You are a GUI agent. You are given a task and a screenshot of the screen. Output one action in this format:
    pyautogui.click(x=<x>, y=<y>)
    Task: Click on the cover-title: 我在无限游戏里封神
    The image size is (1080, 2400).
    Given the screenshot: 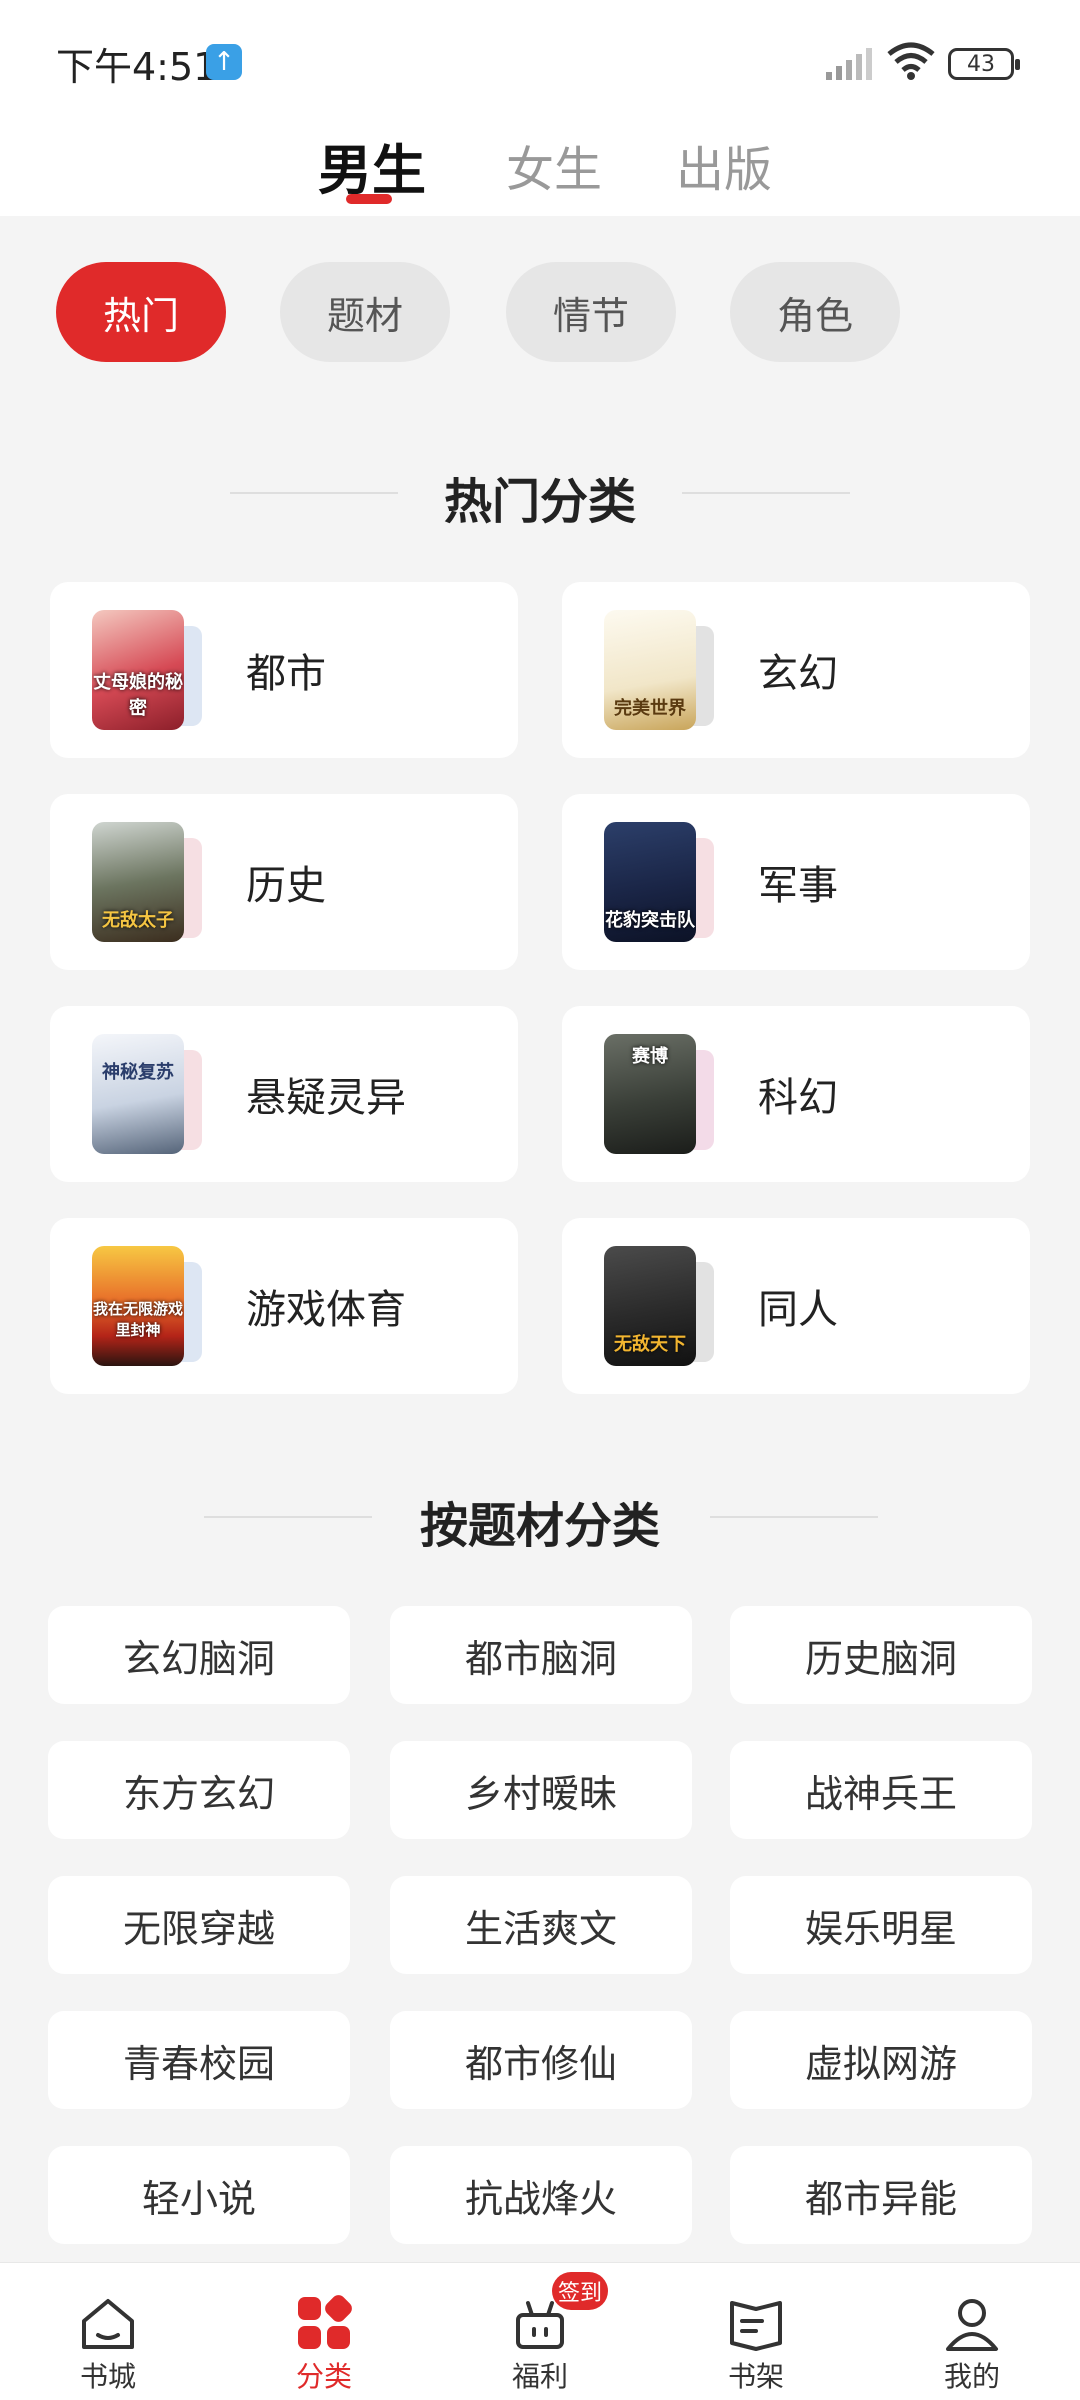 What is the action you would take?
    pyautogui.click(x=137, y=1319)
    